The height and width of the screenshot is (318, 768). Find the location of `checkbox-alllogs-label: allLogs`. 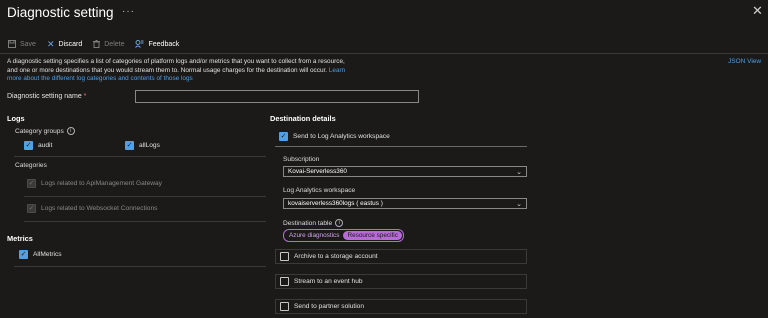

checkbox-alllogs-label: allLogs is located at coordinates (149, 145).